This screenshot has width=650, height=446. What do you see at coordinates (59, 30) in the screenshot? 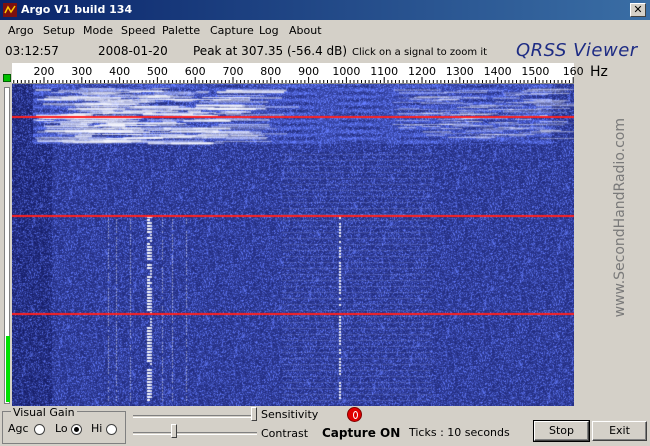
I see `menu-setup: Setup` at bounding box center [59, 30].